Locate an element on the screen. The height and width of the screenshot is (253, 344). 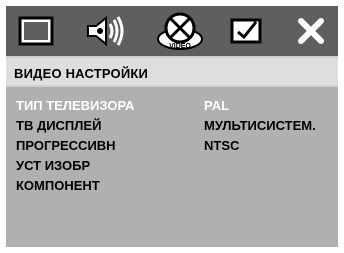
setting-progressive: ПРОГРЕССИВН is located at coordinates (66, 146).